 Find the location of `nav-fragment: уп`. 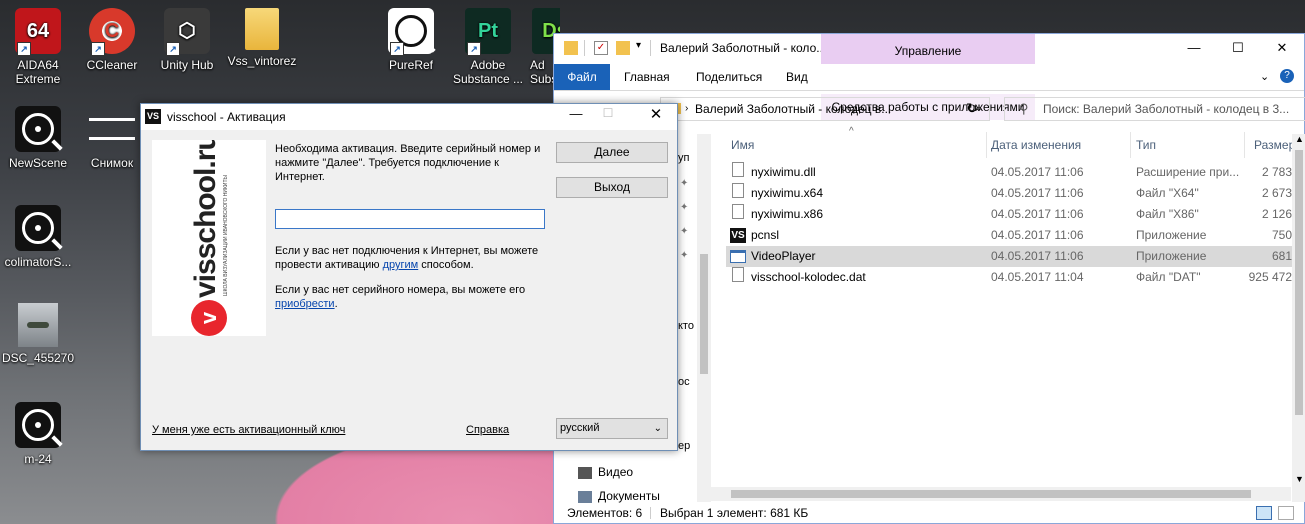

nav-fragment: уп is located at coordinates (684, 158).